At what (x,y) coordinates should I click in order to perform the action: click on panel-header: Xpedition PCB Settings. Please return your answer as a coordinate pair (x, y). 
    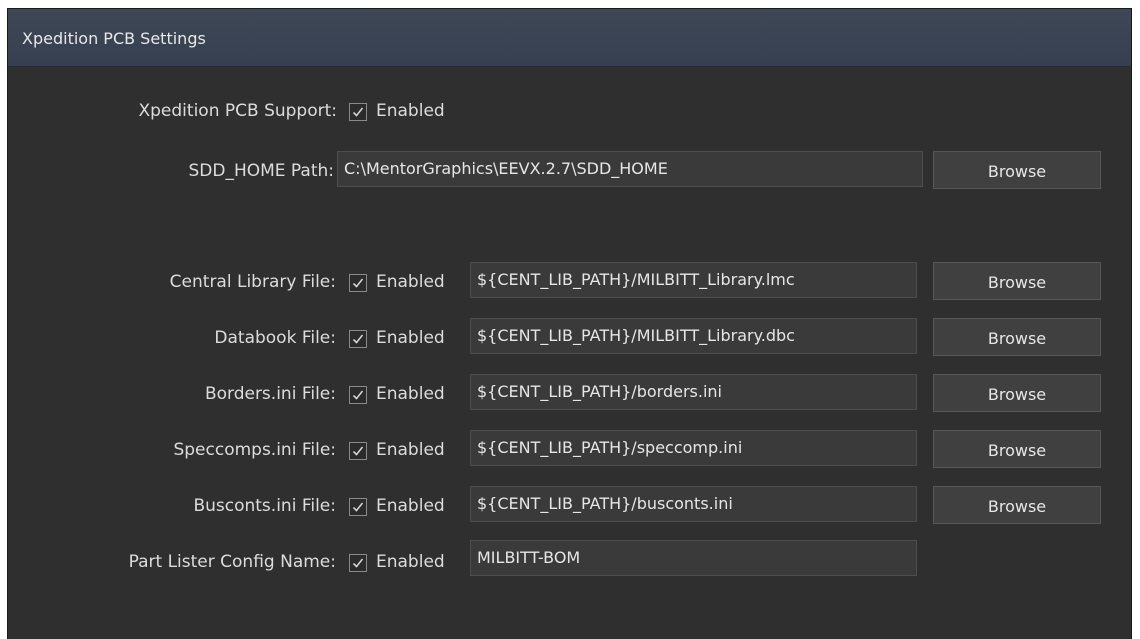
    Looking at the image, I should click on (569, 38).